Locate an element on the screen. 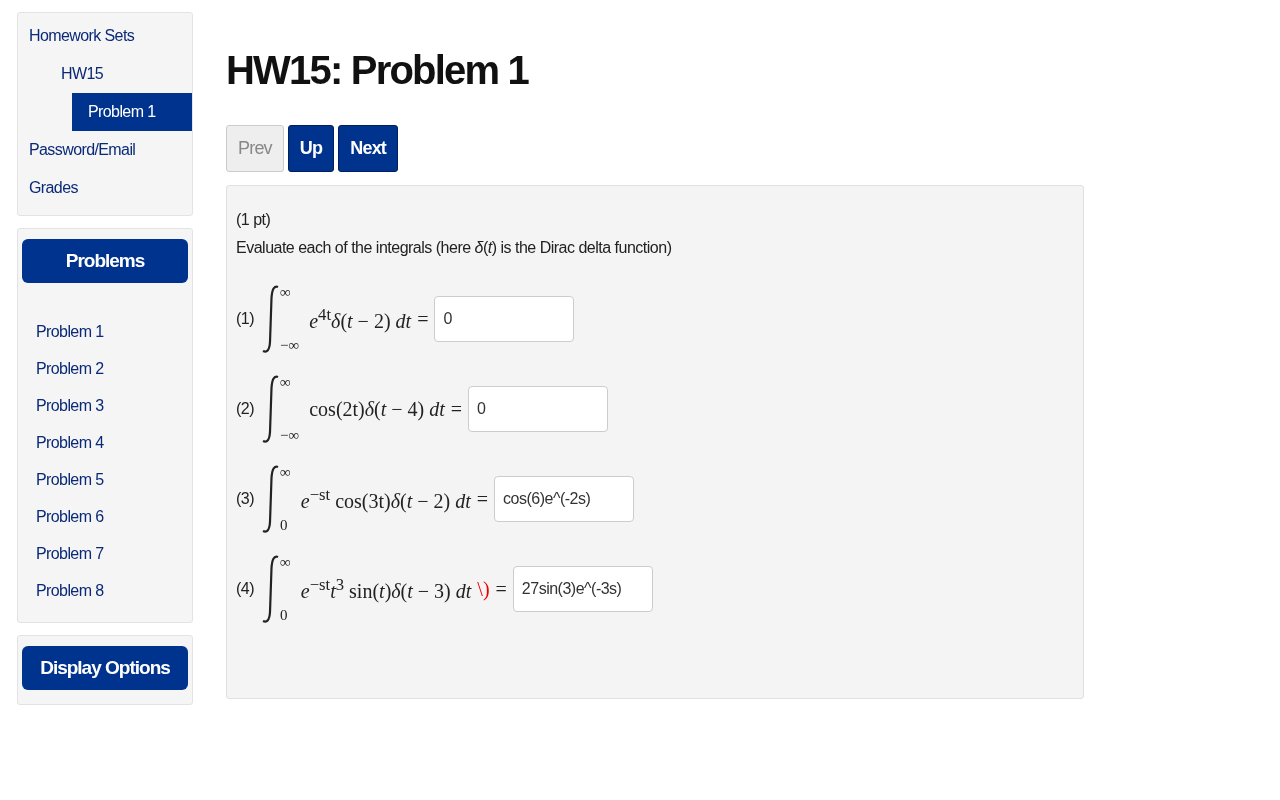 The width and height of the screenshot is (1280, 800). problem-link: Problem 6 is located at coordinates (105, 517).